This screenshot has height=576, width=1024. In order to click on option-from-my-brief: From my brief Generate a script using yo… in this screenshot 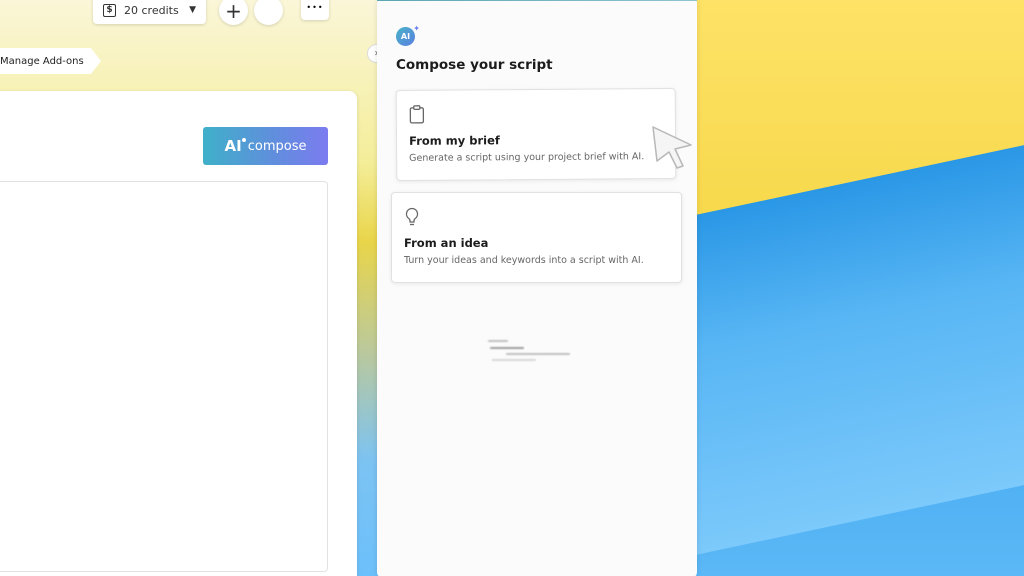, I will do `click(536, 134)`.